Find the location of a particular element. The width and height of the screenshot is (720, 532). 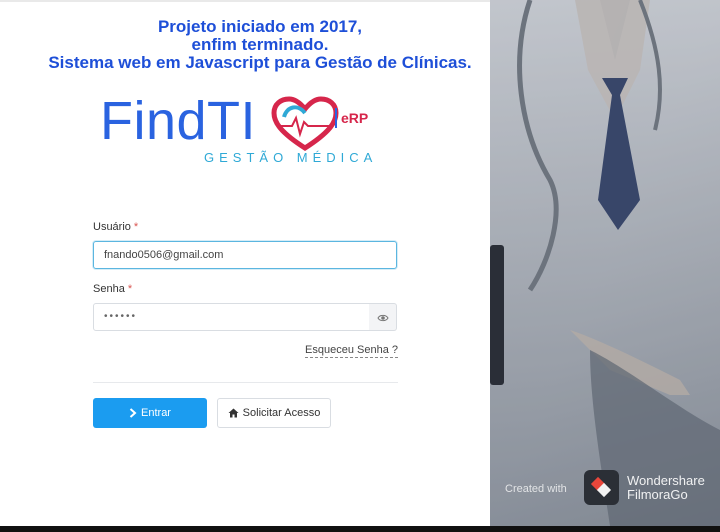

password-label-text: Senha is located at coordinates (109, 289).